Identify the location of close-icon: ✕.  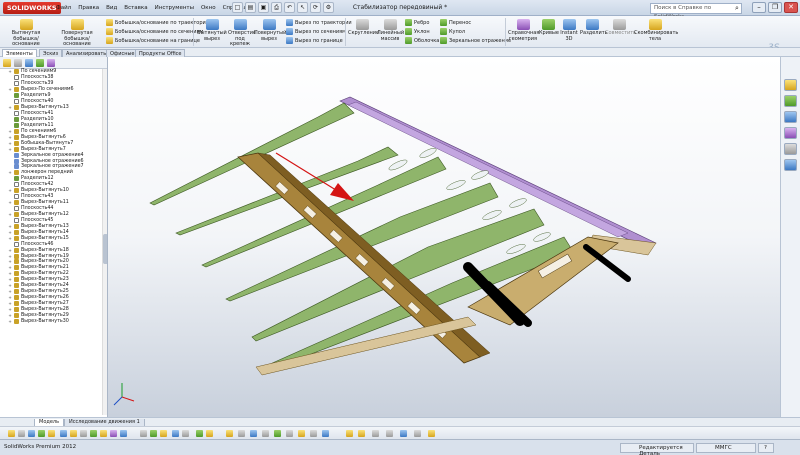
(791, 7).